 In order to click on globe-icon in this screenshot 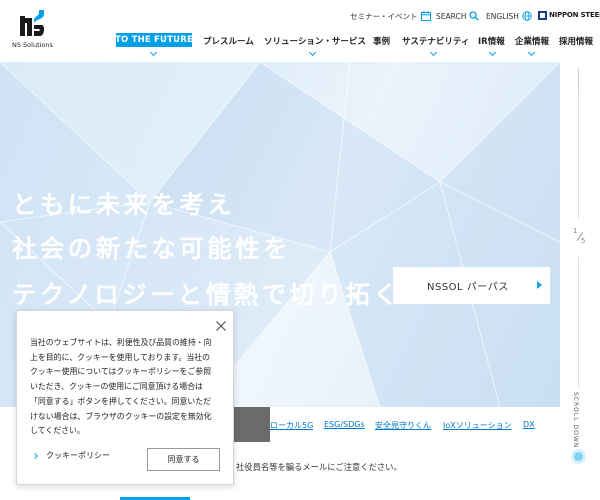, I will do `click(527, 16)`.